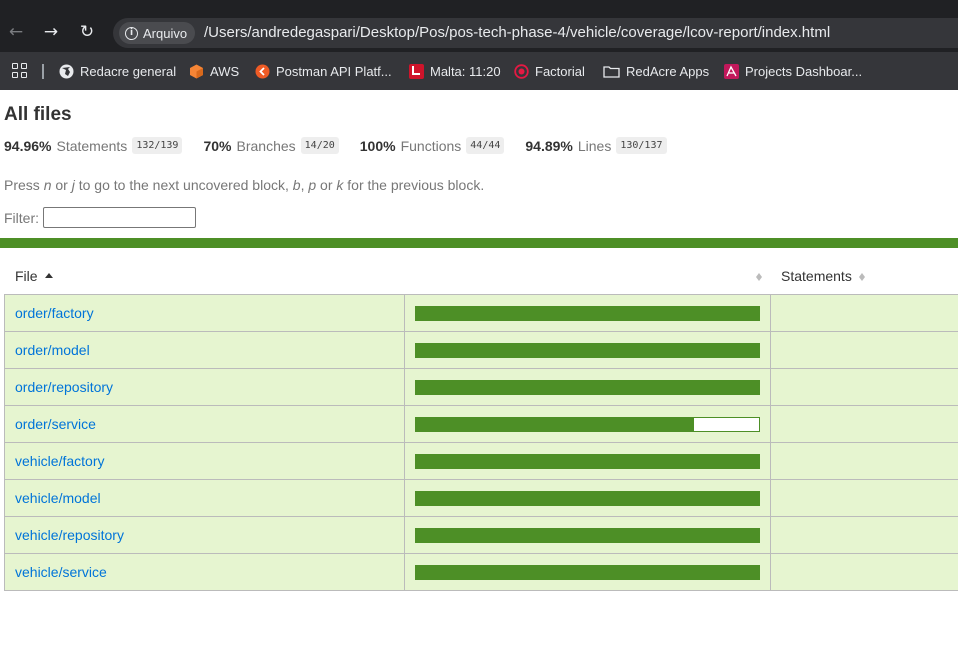 The image size is (958, 645). What do you see at coordinates (217, 145) in the screenshot?
I see `summary-pct: 70%` at bounding box center [217, 145].